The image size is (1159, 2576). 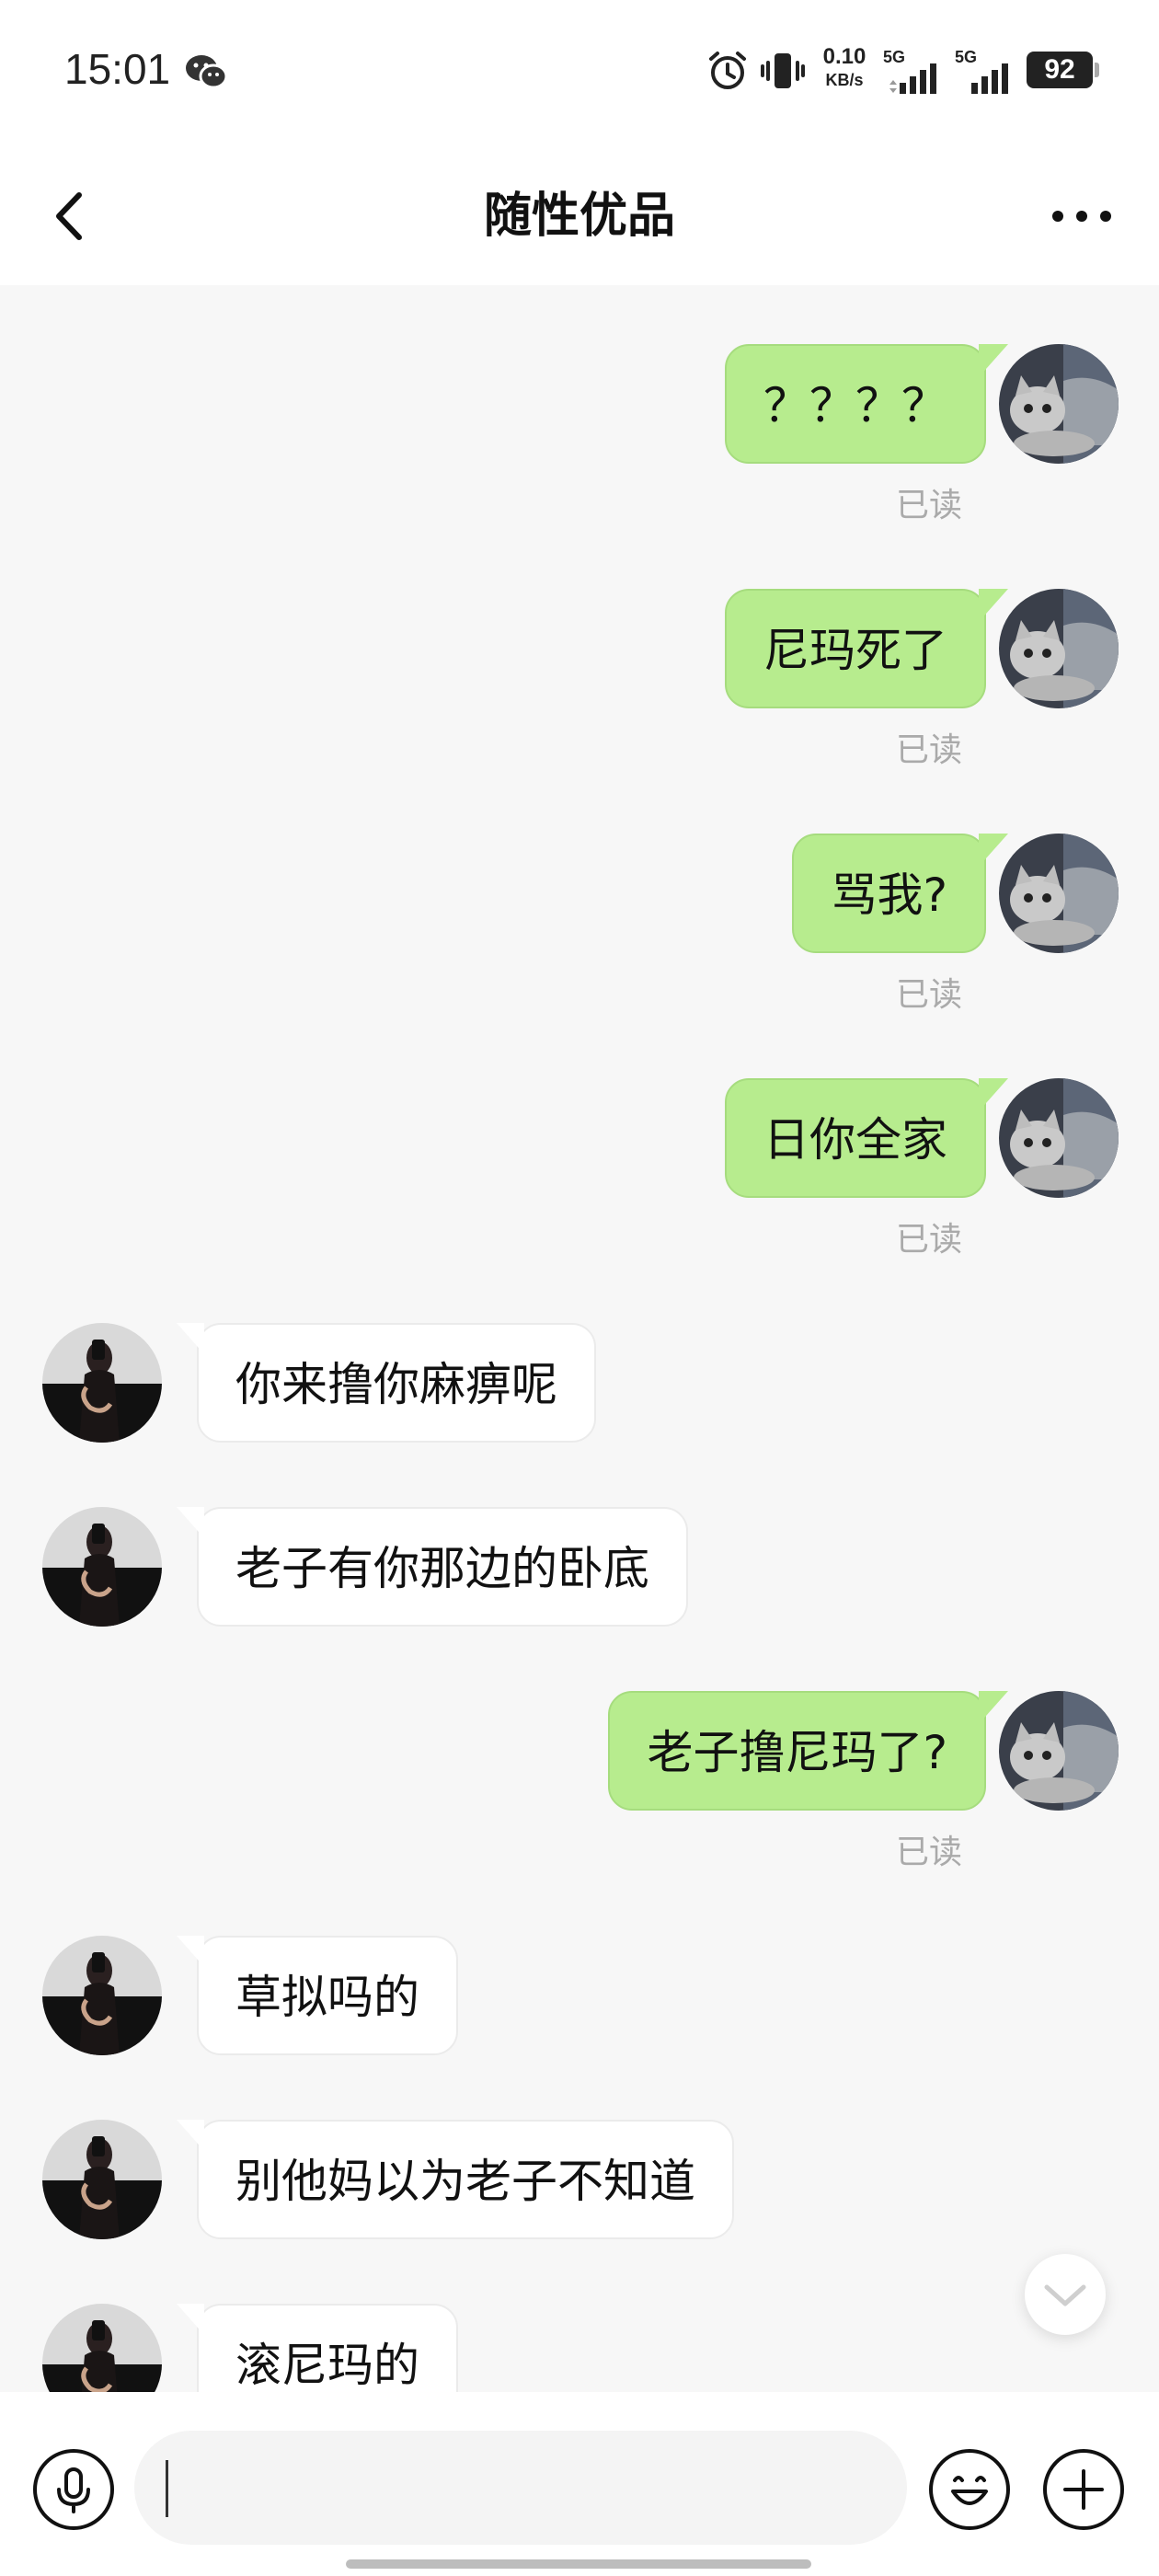 I want to click on vibrate-icon, so click(x=783, y=70).